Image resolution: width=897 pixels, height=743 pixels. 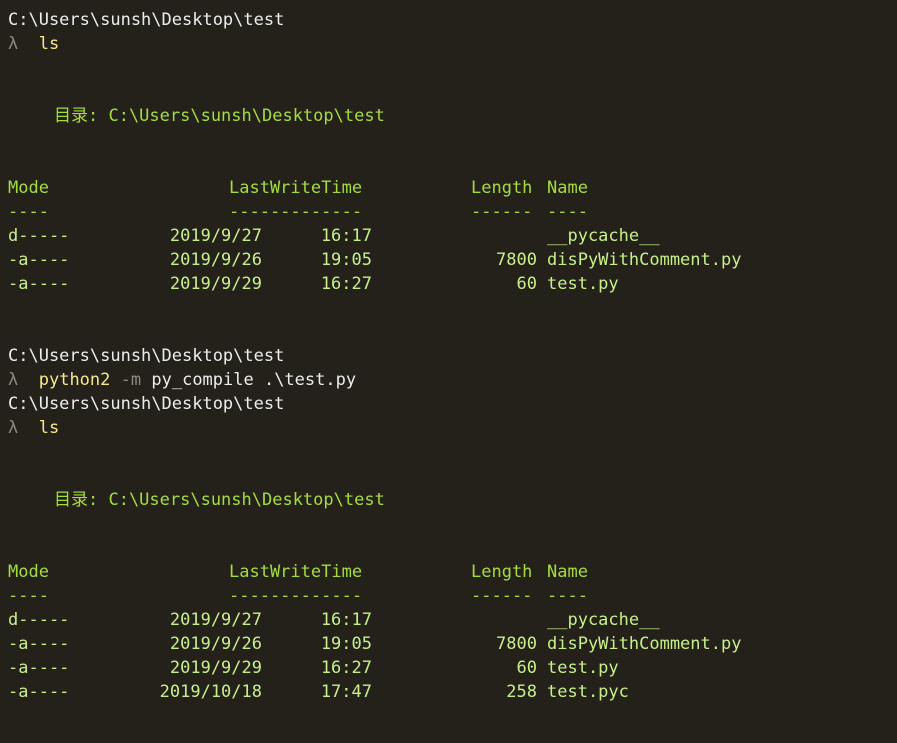 What do you see at coordinates (210, 692) in the screenshot?
I see `cell-date: 2019/10/18` at bounding box center [210, 692].